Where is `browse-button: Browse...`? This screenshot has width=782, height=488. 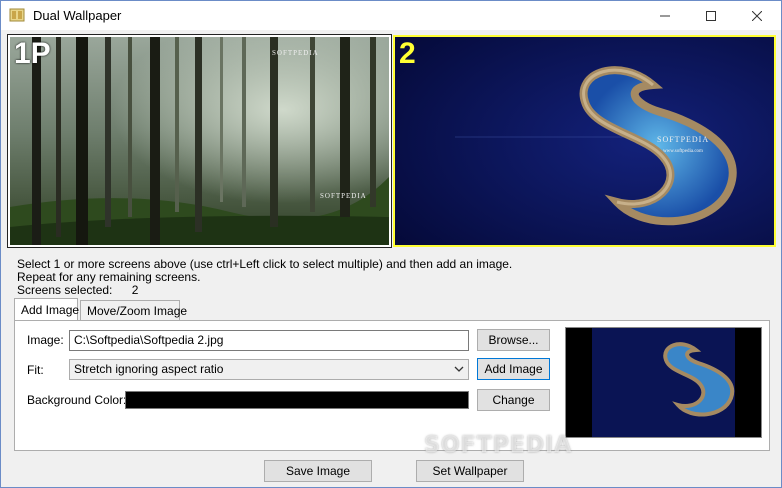
browse-button: Browse... is located at coordinates (513, 340).